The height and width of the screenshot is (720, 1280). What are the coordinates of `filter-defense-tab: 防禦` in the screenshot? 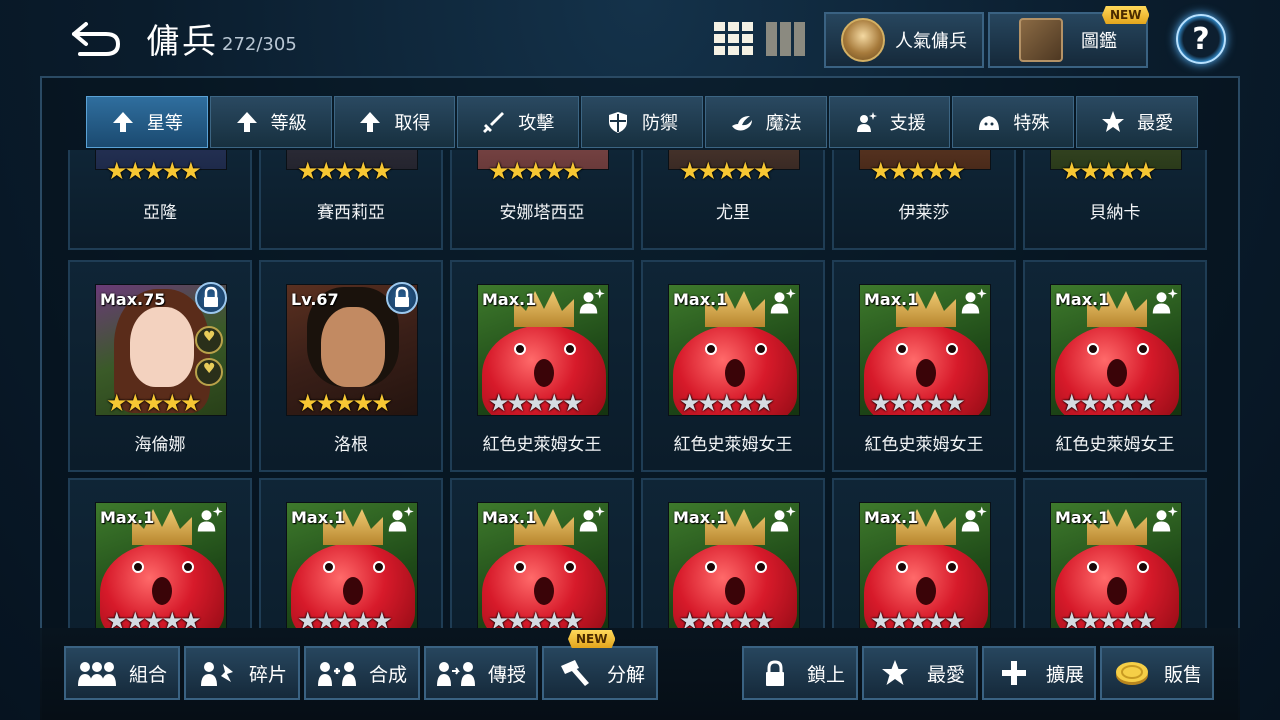 It's located at (642, 122).